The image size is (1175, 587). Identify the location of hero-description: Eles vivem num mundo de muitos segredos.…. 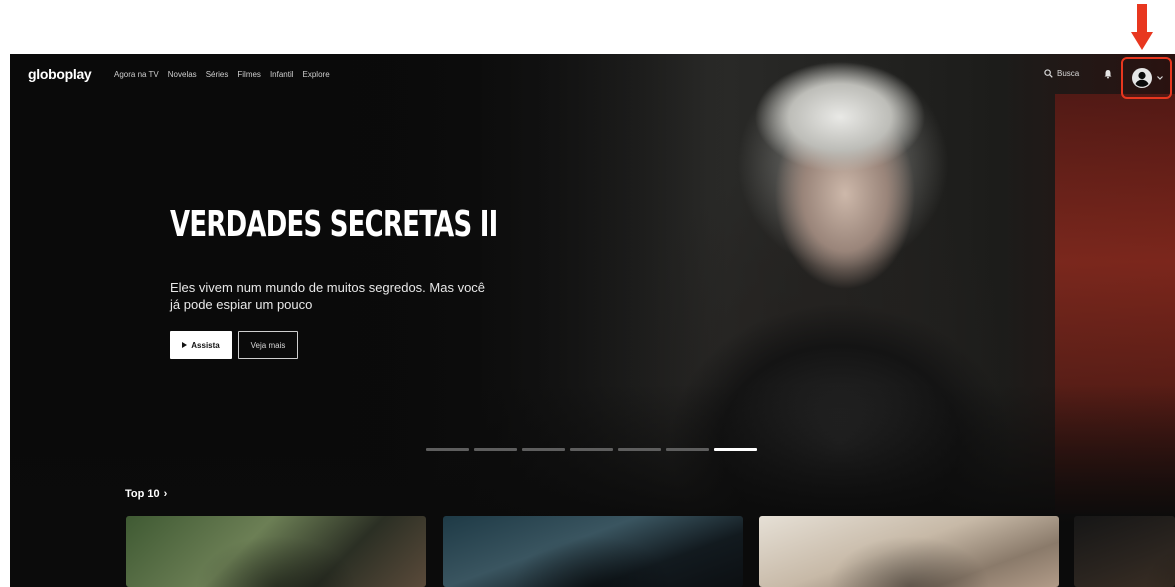
(328, 296).